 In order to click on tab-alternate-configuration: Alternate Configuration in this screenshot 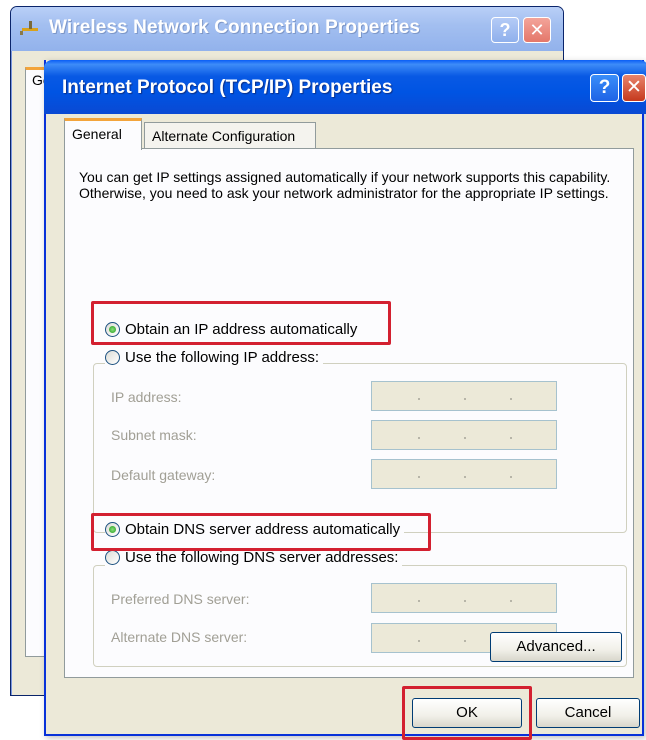, I will do `click(230, 135)`.